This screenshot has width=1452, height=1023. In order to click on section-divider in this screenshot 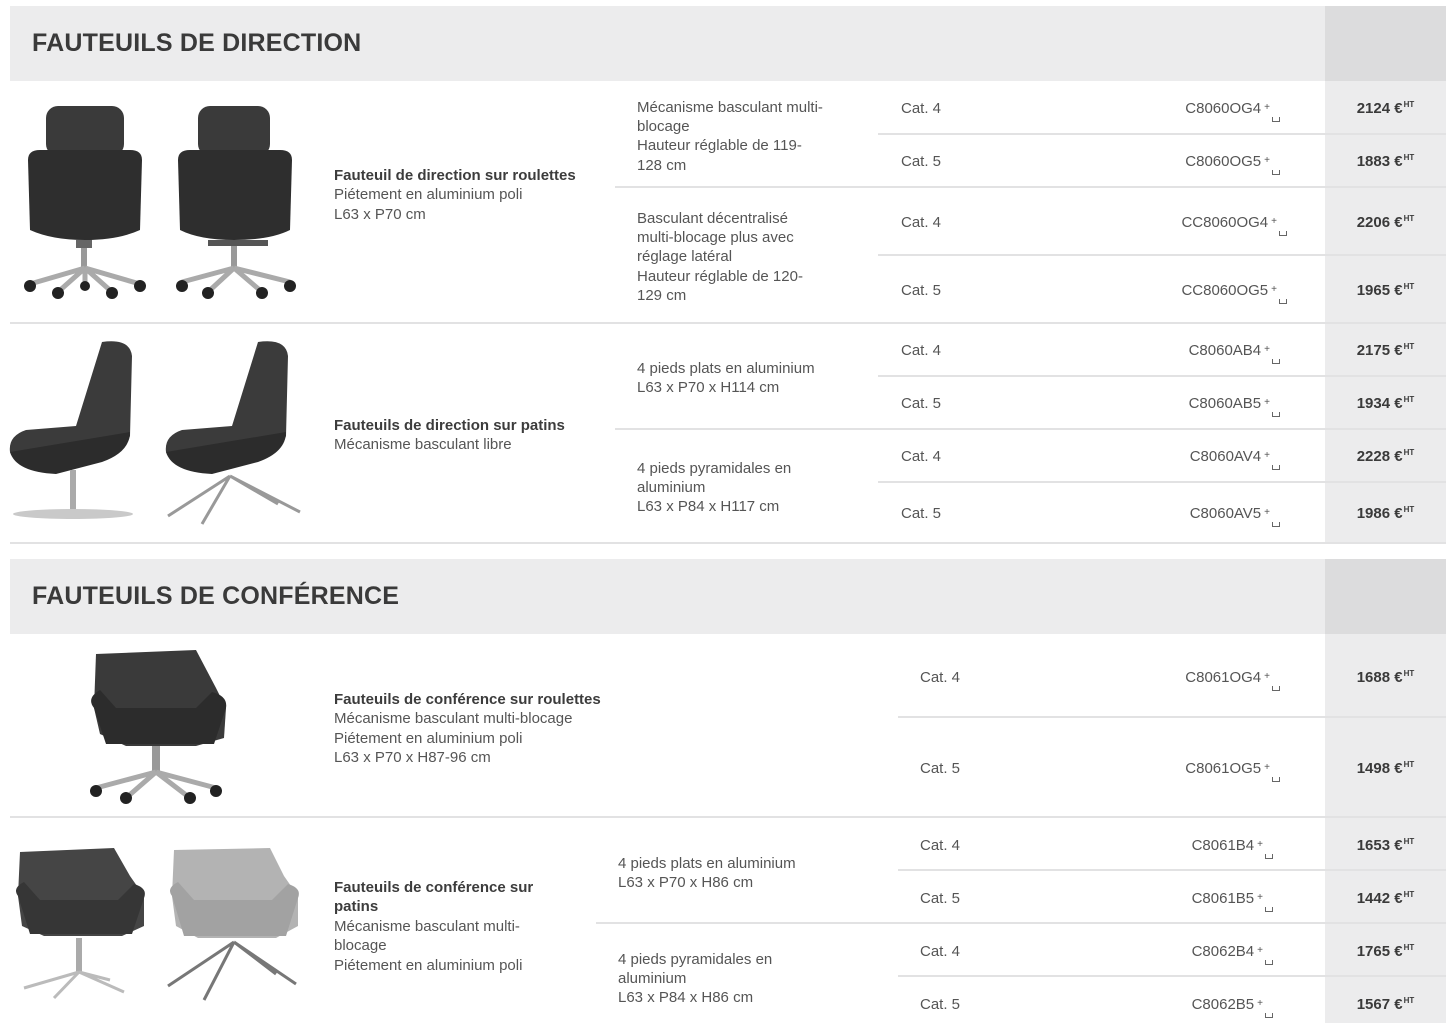, I will do `click(728, 543)`.